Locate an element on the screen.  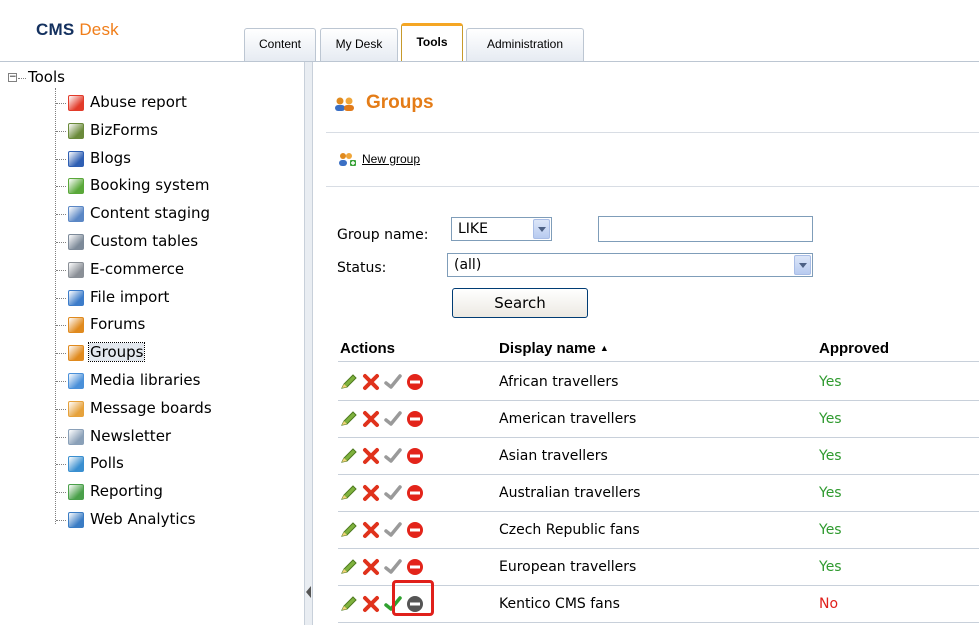
status-value: (all) is located at coordinates (468, 265).